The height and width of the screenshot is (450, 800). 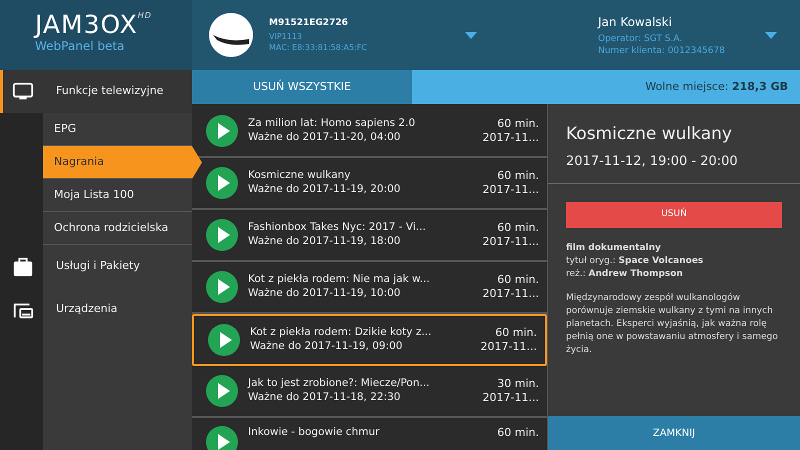 I want to click on delete-button: USUŃ, so click(x=674, y=215).